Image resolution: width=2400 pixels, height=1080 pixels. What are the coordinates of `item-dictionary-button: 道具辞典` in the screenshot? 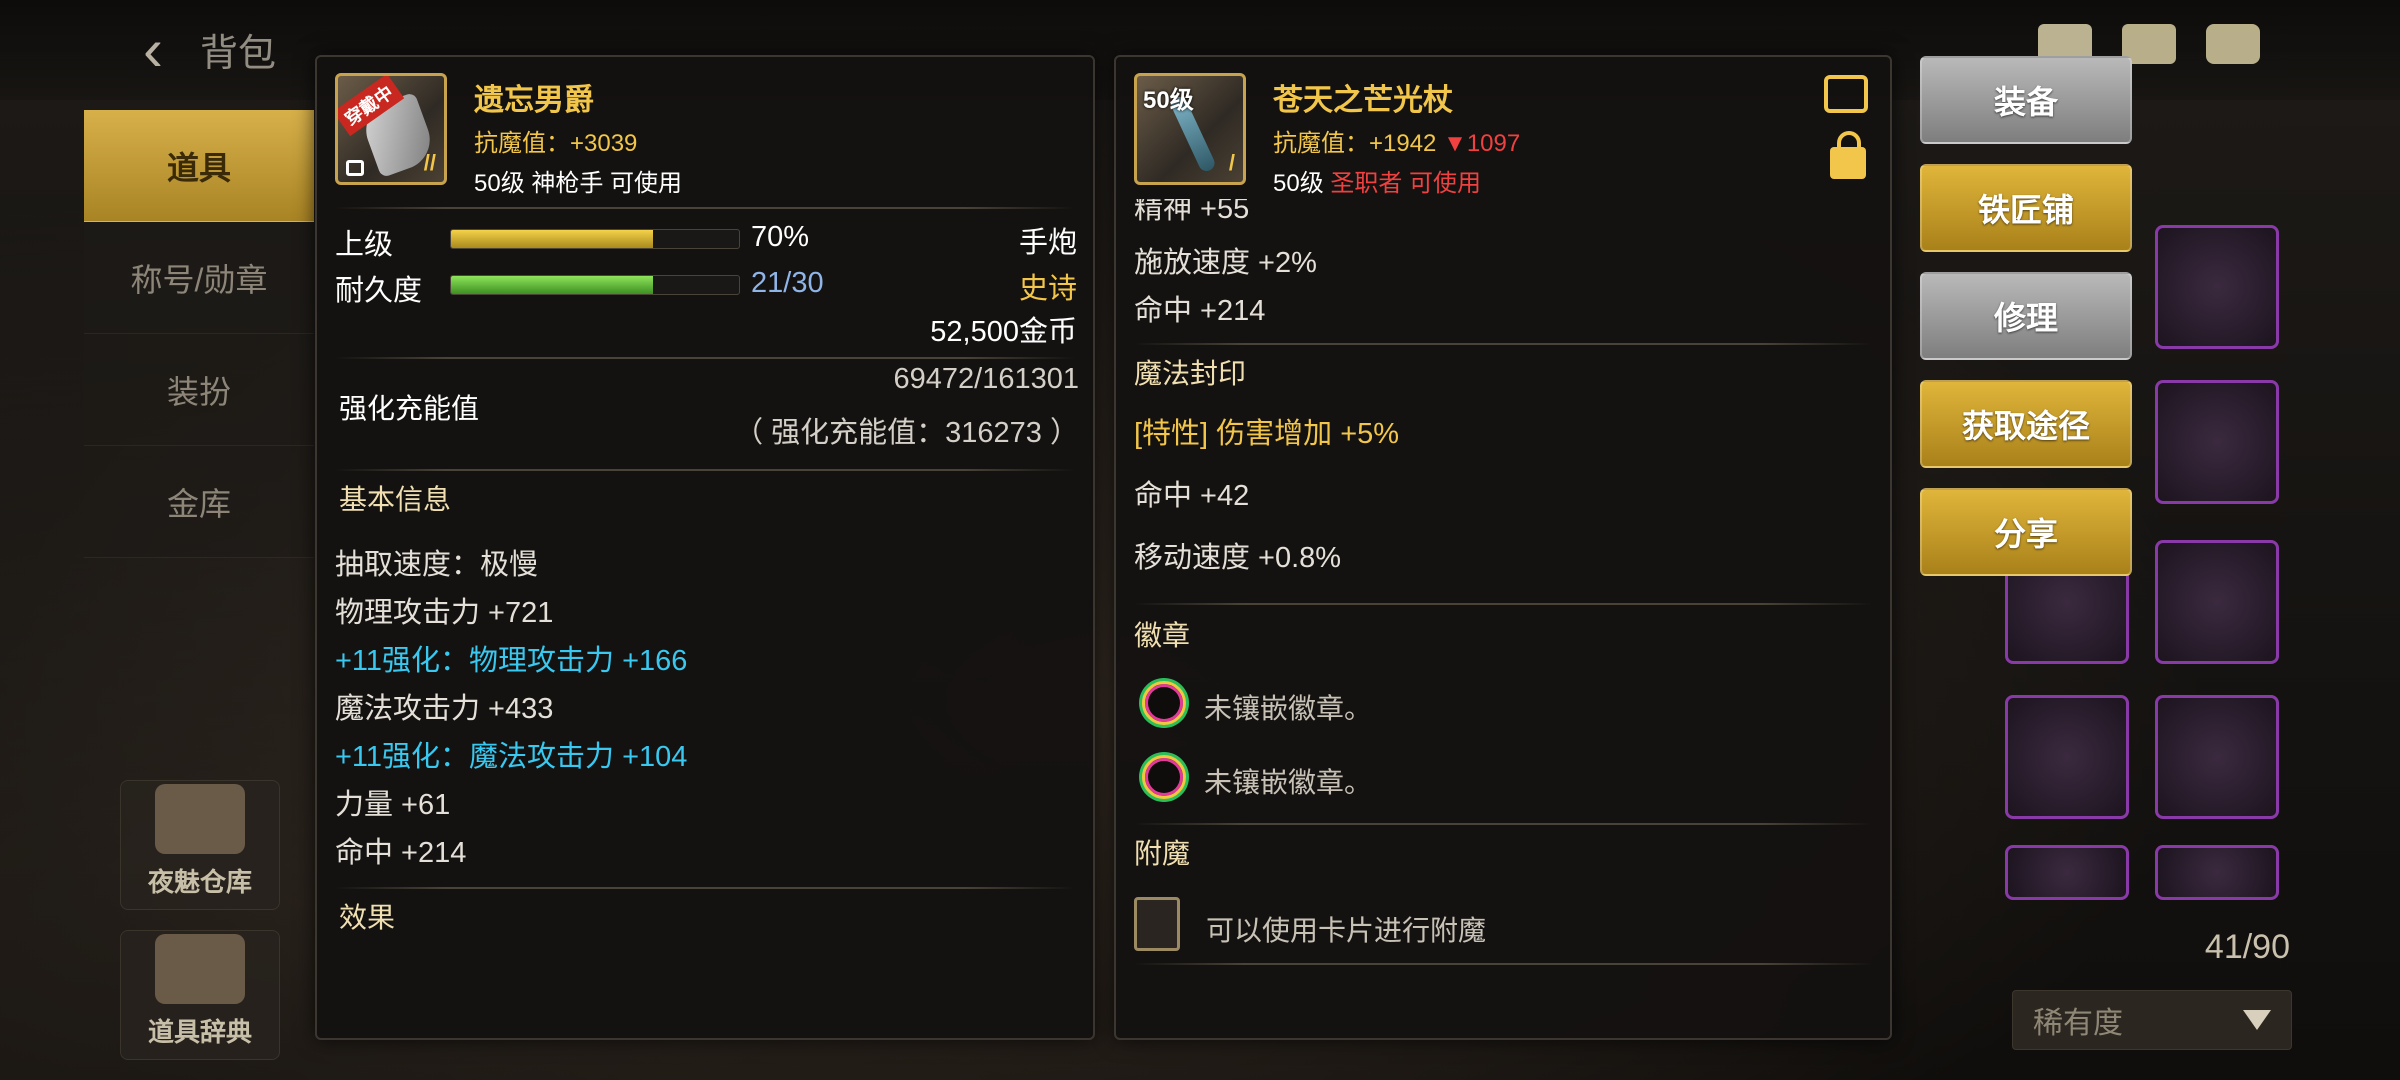 It's located at (200, 995).